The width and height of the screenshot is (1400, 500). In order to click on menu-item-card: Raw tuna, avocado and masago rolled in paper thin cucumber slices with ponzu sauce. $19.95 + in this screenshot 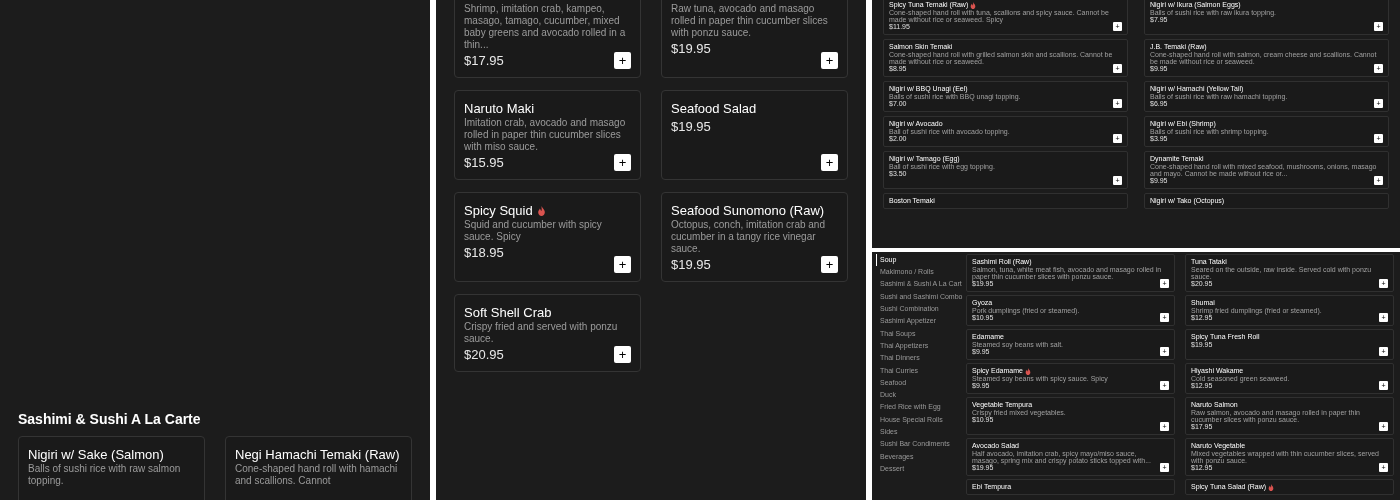, I will do `click(754, 39)`.